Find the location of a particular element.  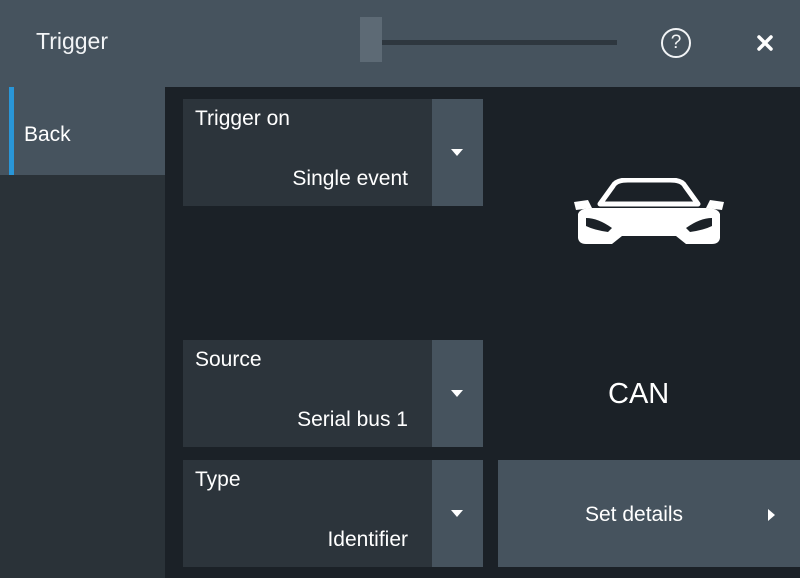

trigger-on-dropdown-button is located at coordinates (457, 152).